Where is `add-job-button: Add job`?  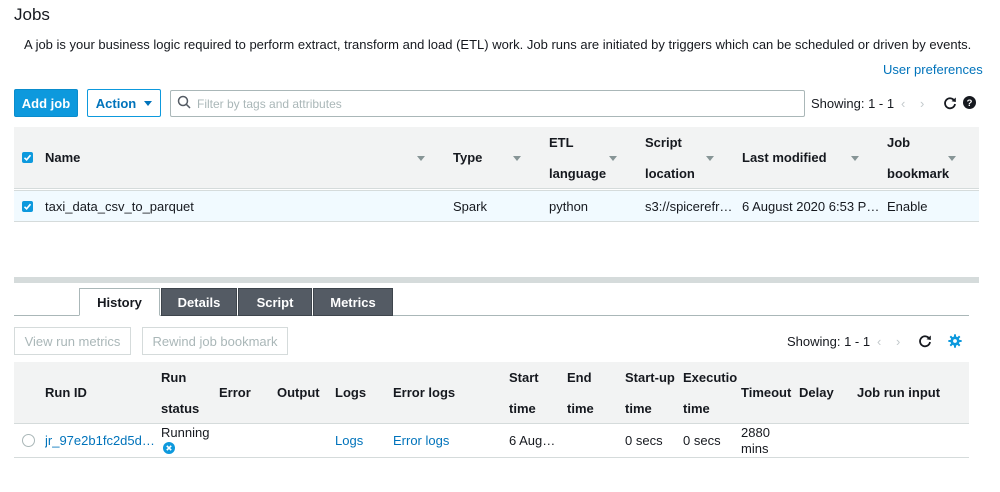 add-job-button: Add job is located at coordinates (46, 103).